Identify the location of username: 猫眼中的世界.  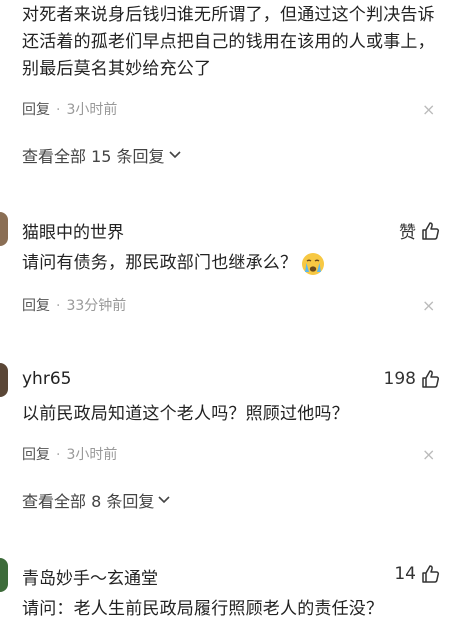
(73, 230).